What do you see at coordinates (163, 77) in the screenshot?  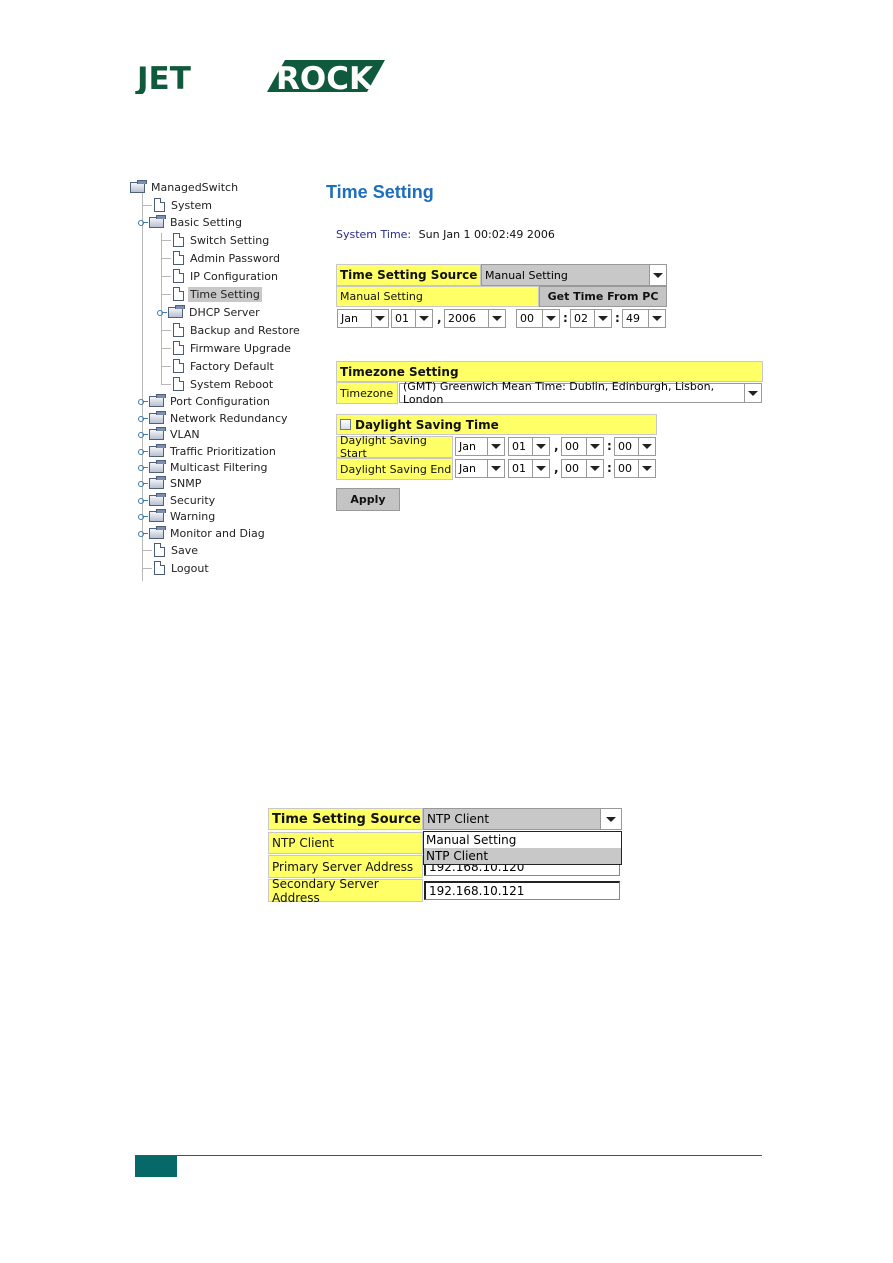 I see `logo-text-jet: JET` at bounding box center [163, 77].